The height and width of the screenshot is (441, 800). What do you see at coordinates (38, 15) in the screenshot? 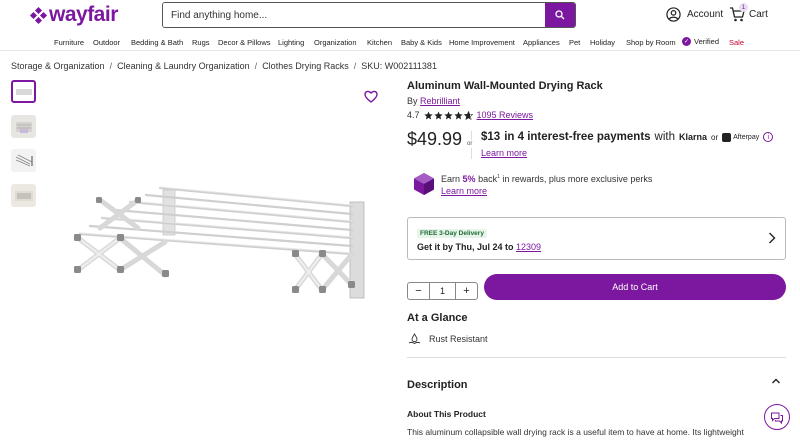
I see `logo-mark-icon` at bounding box center [38, 15].